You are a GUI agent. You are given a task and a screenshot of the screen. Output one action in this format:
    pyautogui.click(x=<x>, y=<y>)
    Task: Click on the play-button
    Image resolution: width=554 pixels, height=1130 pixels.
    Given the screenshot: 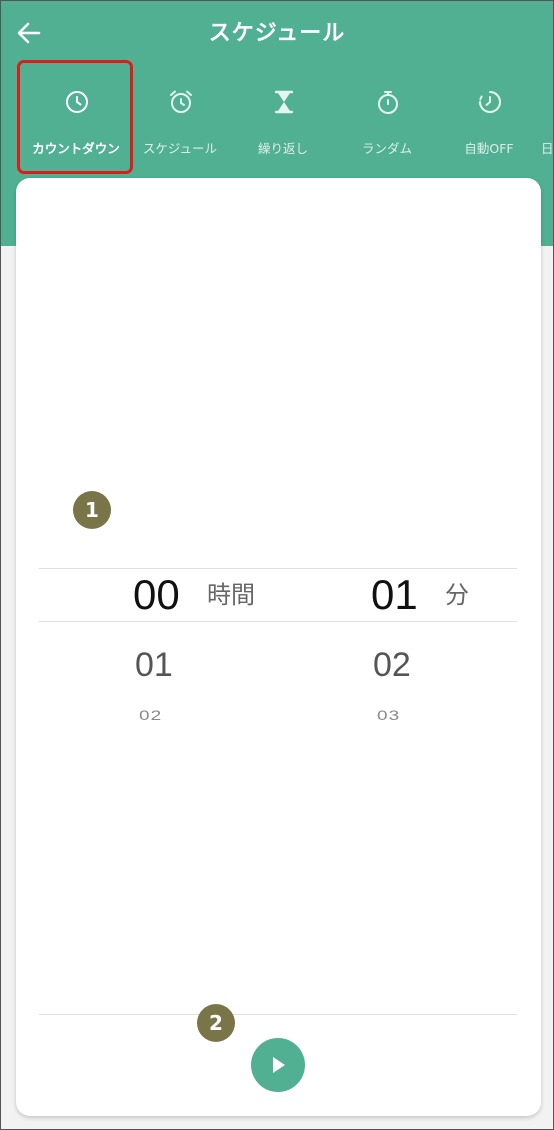 What is the action you would take?
    pyautogui.click(x=278, y=1065)
    